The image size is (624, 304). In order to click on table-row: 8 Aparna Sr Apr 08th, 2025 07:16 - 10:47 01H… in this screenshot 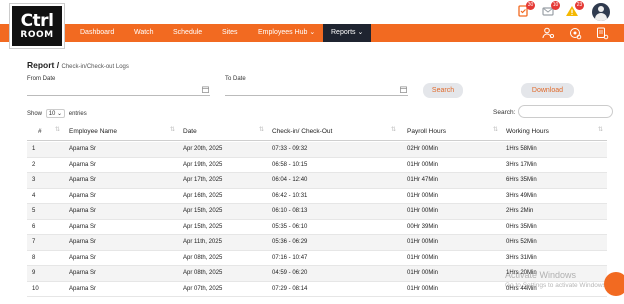, I will do `click(317, 258)`.